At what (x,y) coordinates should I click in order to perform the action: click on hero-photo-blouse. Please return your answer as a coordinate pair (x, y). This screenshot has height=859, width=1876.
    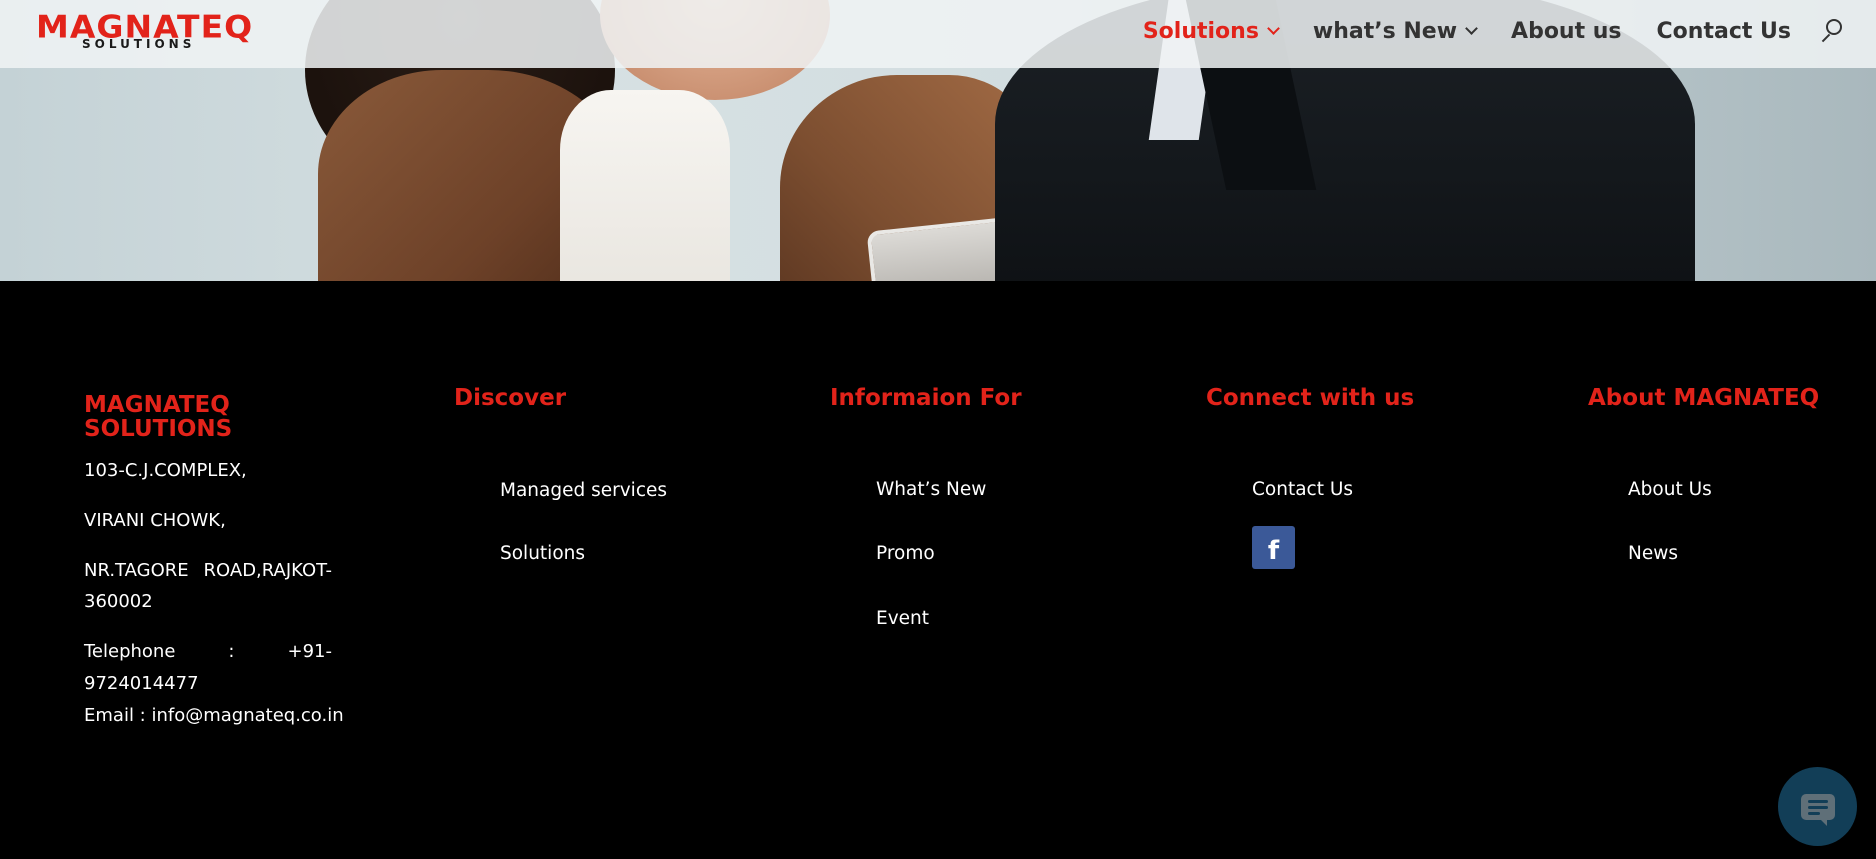
    Looking at the image, I should click on (645, 185).